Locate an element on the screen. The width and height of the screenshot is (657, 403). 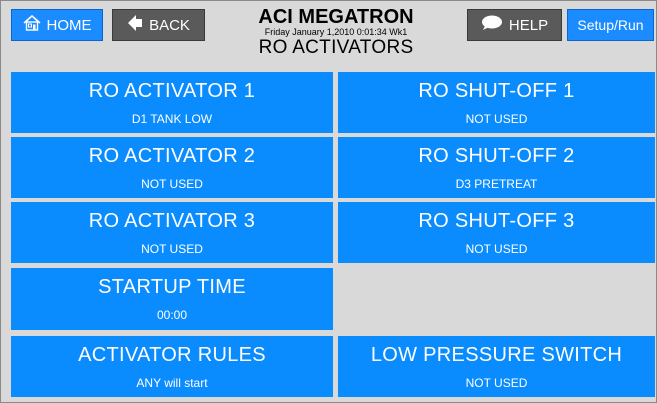
home-button-label: HOME is located at coordinates (69, 25).